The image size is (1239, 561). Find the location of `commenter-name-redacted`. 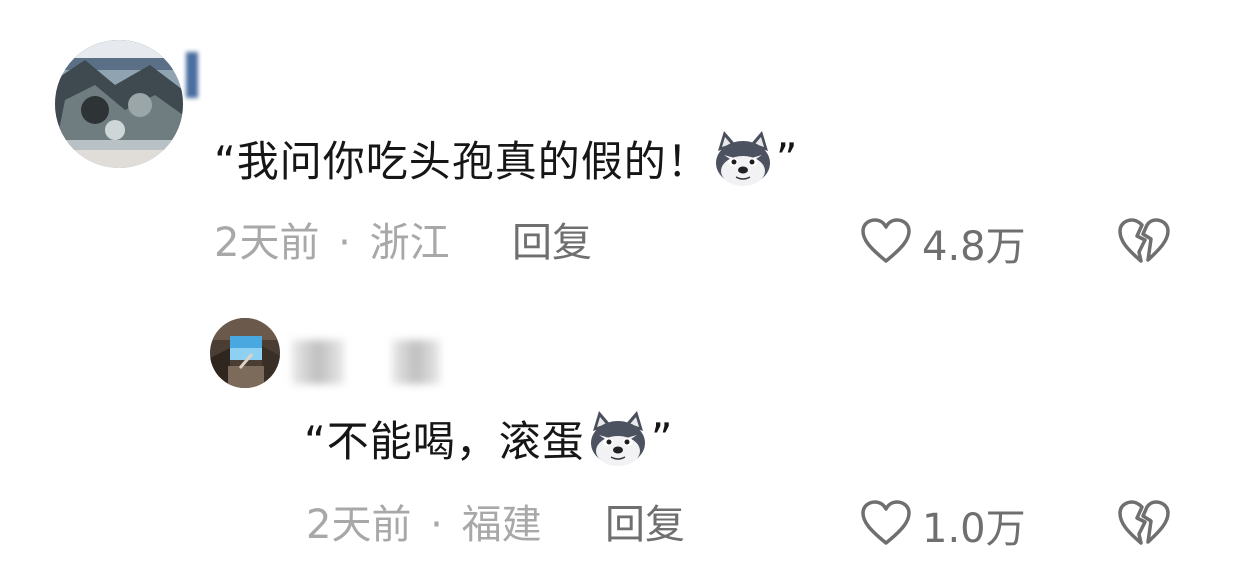

commenter-name-redacted is located at coordinates (192, 75).